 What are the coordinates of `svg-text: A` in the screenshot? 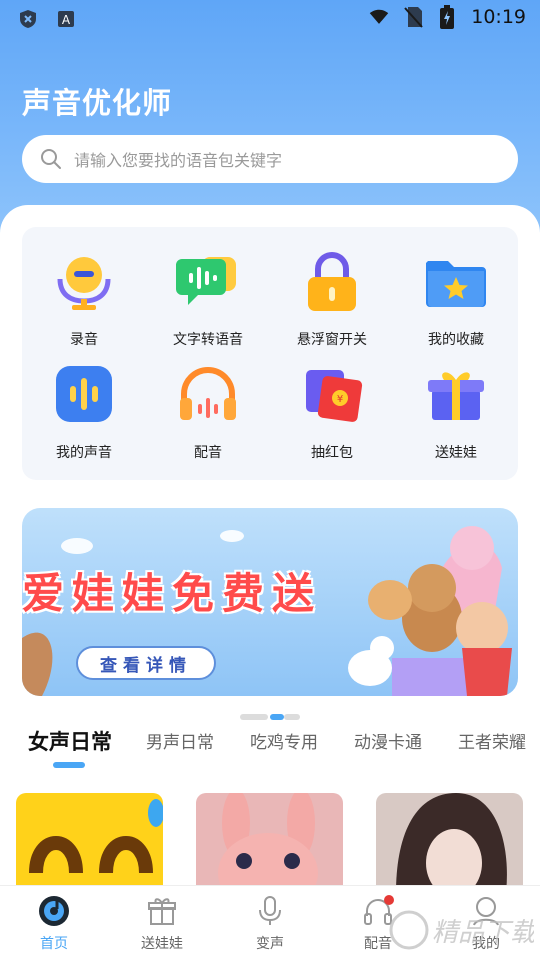 It's located at (66, 20).